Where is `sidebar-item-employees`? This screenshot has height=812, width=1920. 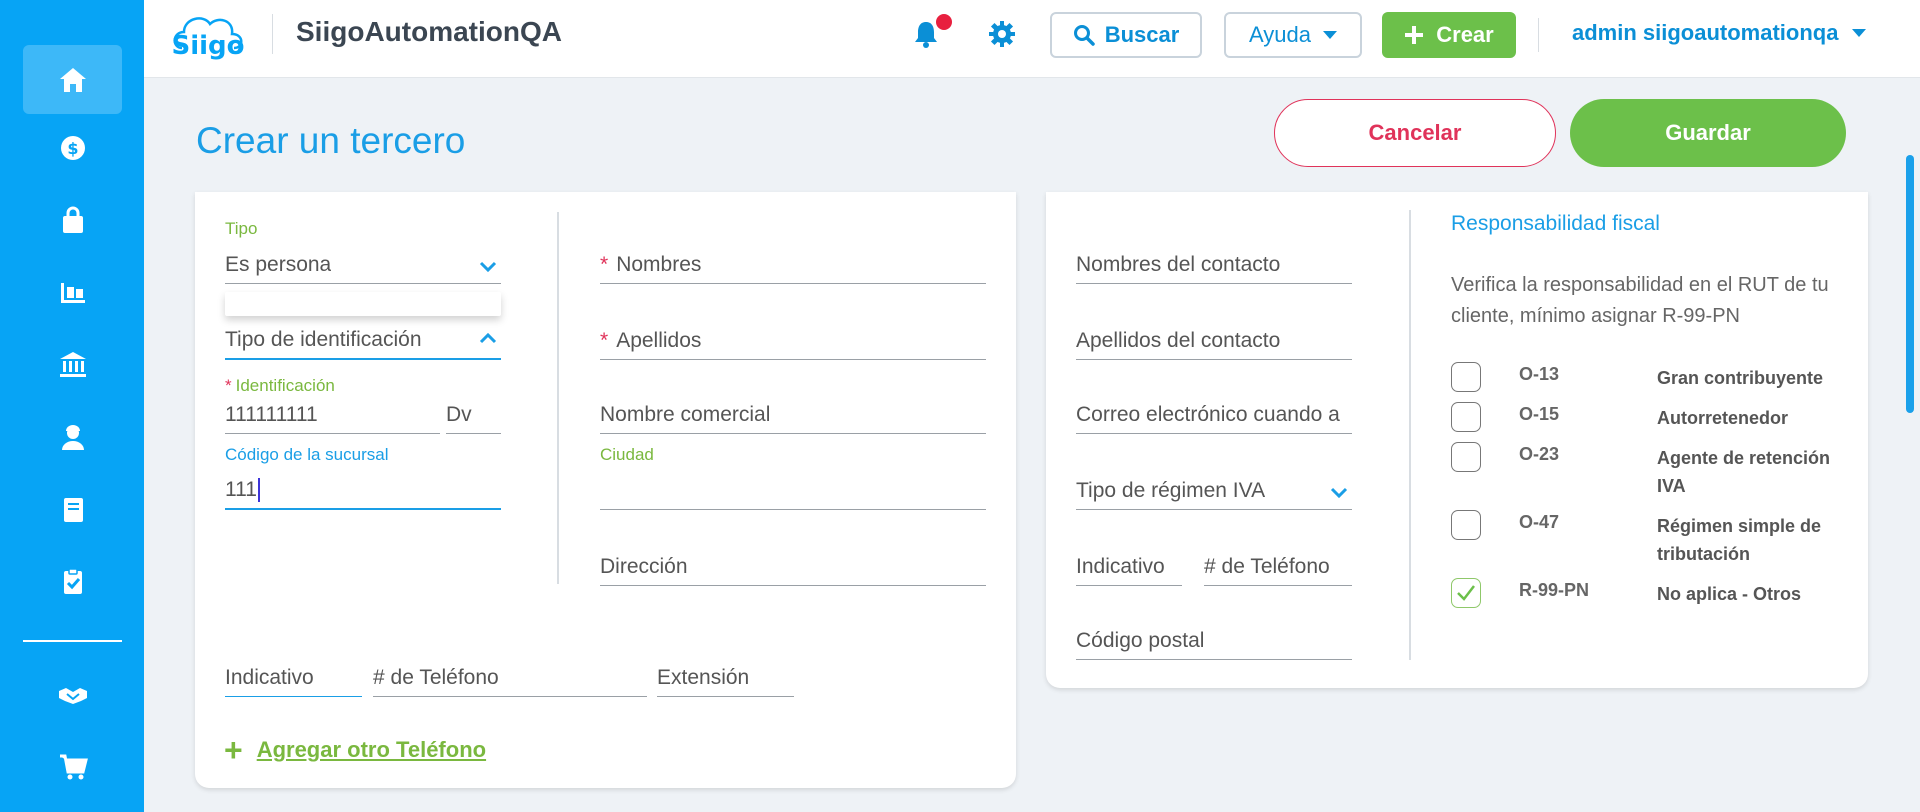
sidebar-item-employees is located at coordinates (72, 437).